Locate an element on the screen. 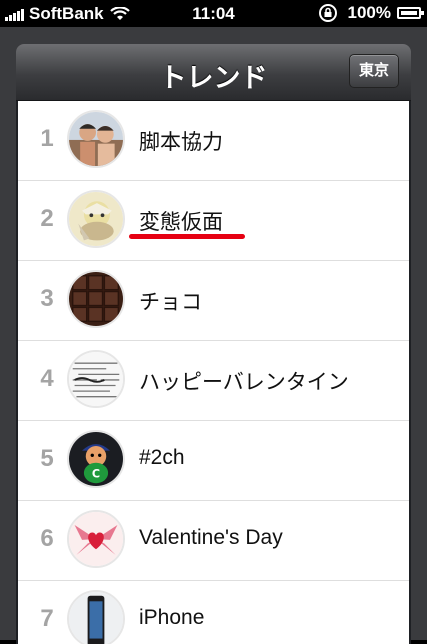  rank-number: 2 is located at coordinates (47, 218).